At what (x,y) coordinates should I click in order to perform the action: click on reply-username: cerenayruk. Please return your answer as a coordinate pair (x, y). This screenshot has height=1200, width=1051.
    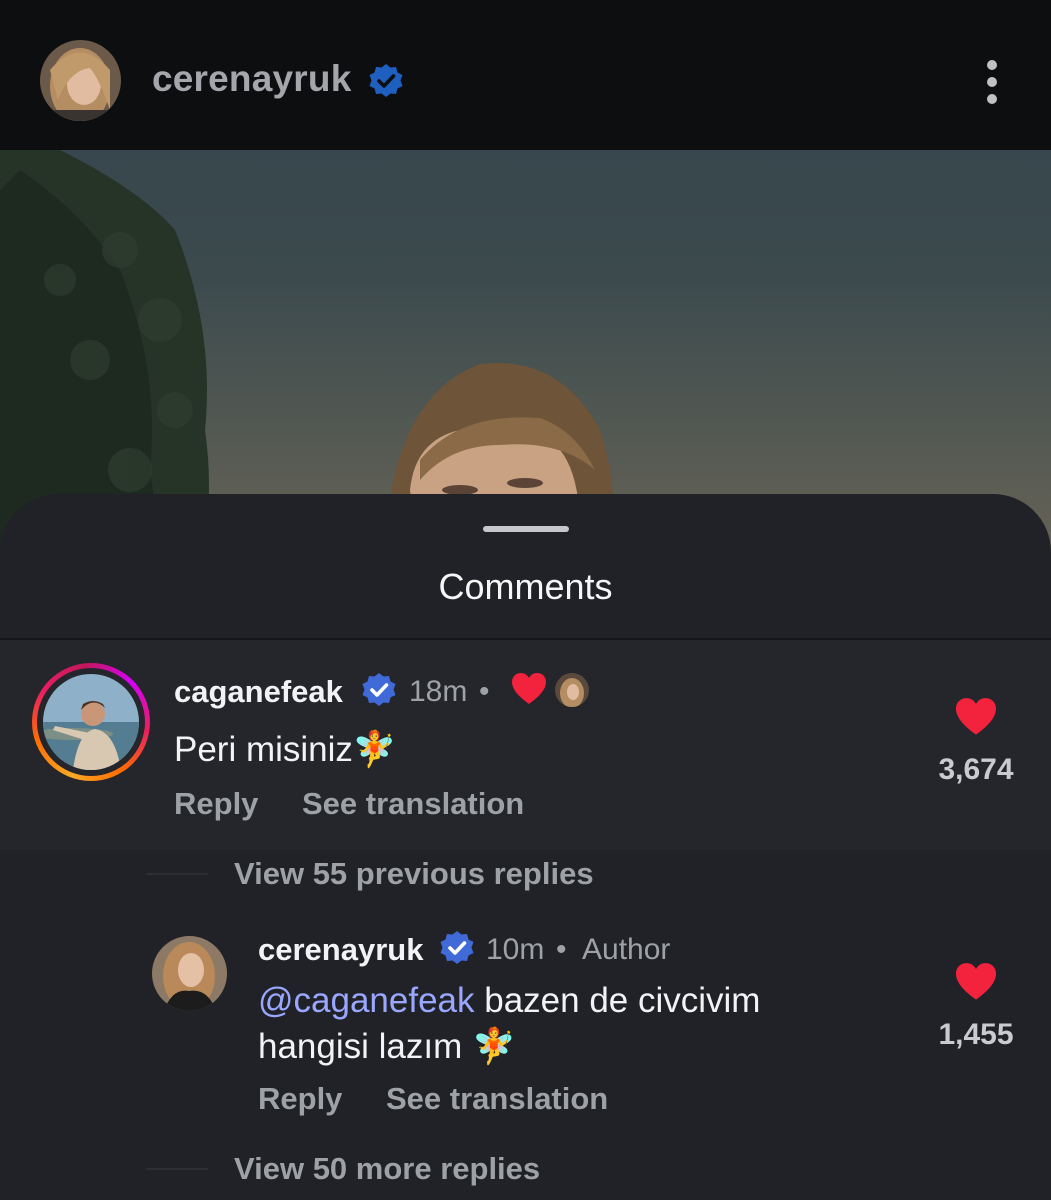
    Looking at the image, I should click on (340, 950).